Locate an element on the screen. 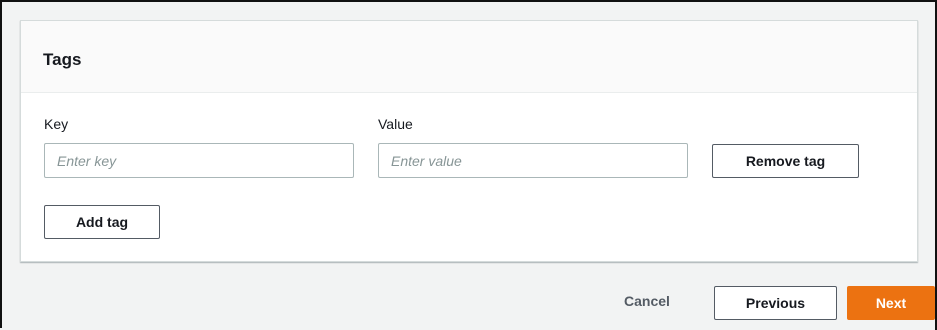 This screenshot has height=330, width=937. key-input is located at coordinates (199, 160).